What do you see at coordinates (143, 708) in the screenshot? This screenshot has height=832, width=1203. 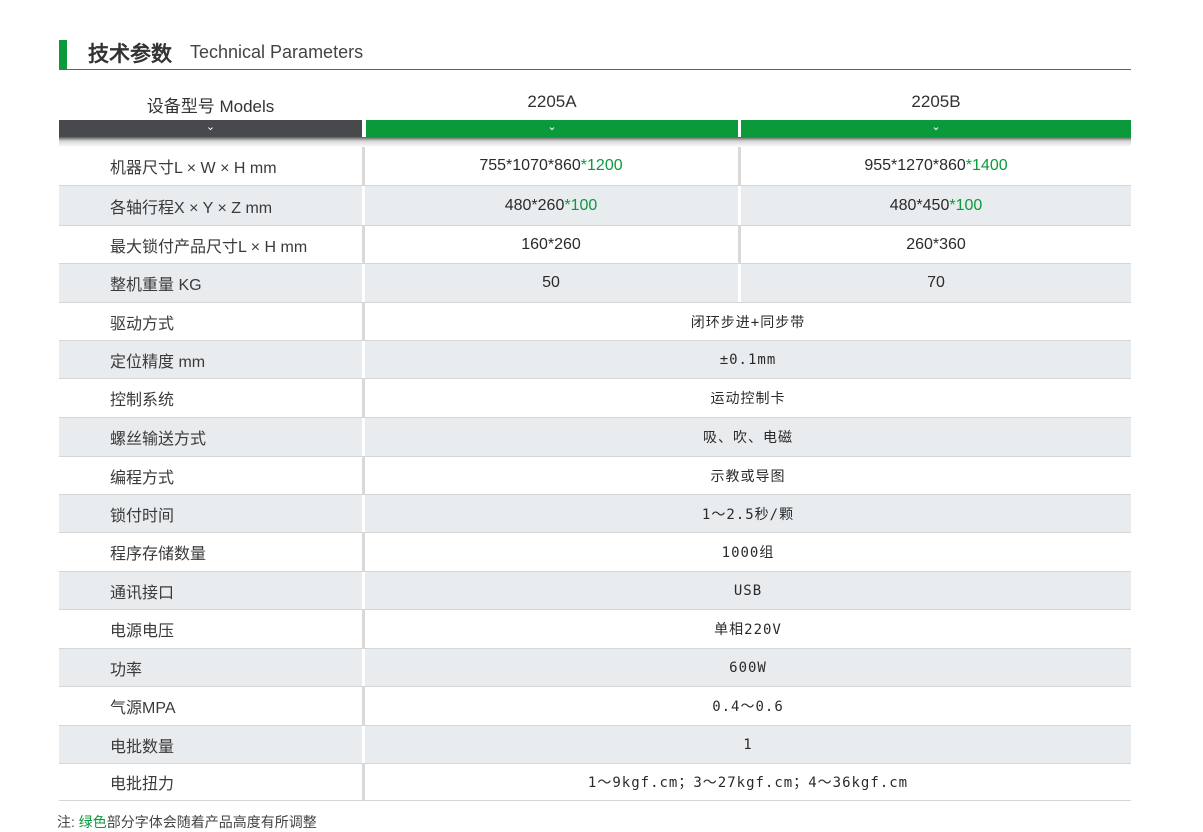 I see `row-label: 气源MPA` at bounding box center [143, 708].